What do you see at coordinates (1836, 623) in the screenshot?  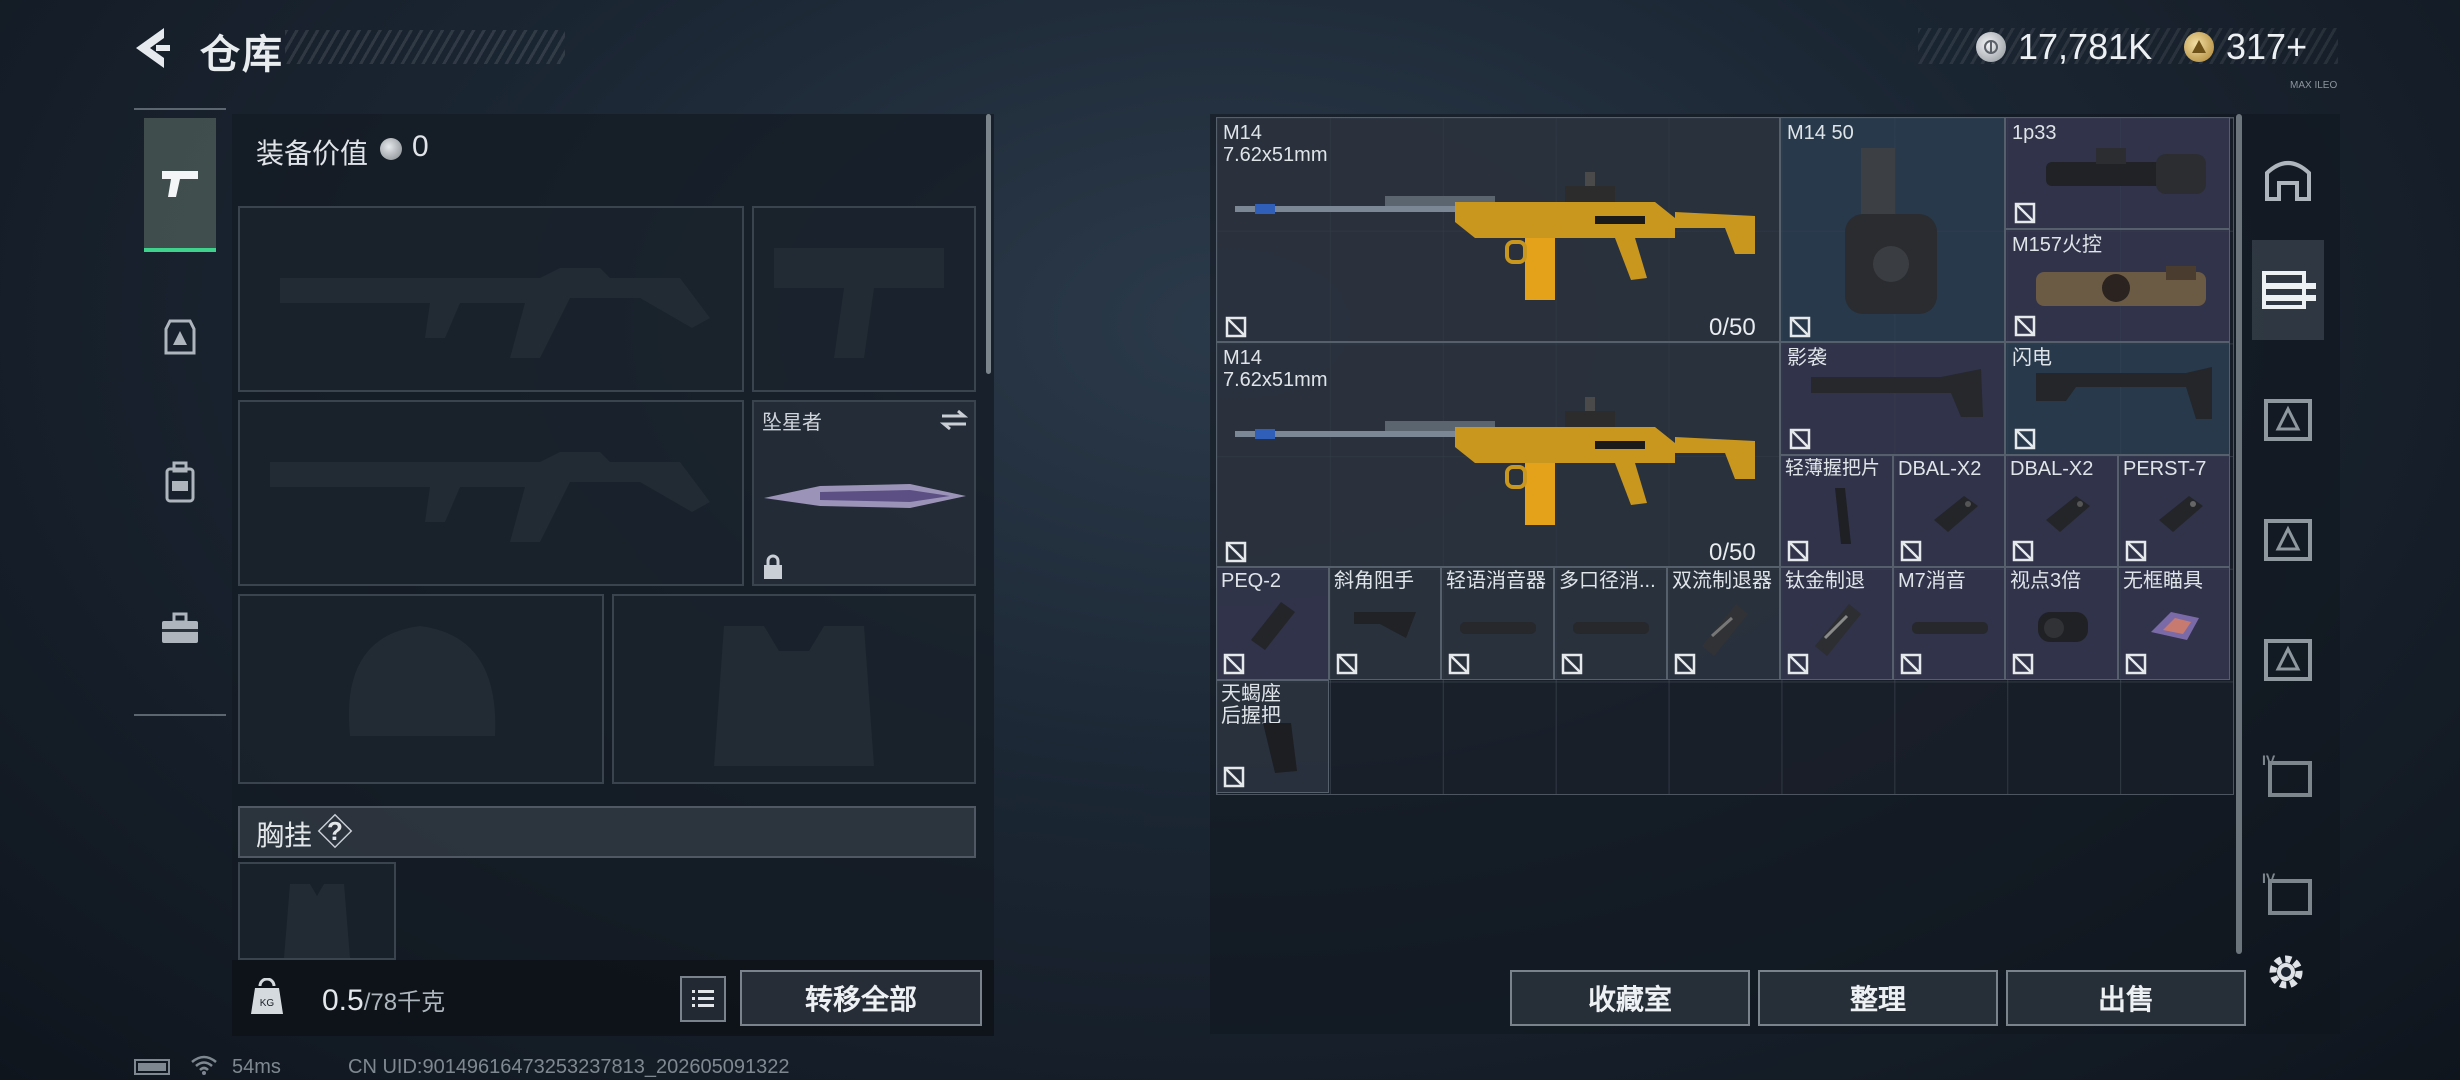 I see `item-taijin-brake: 钛金制退` at bounding box center [1836, 623].